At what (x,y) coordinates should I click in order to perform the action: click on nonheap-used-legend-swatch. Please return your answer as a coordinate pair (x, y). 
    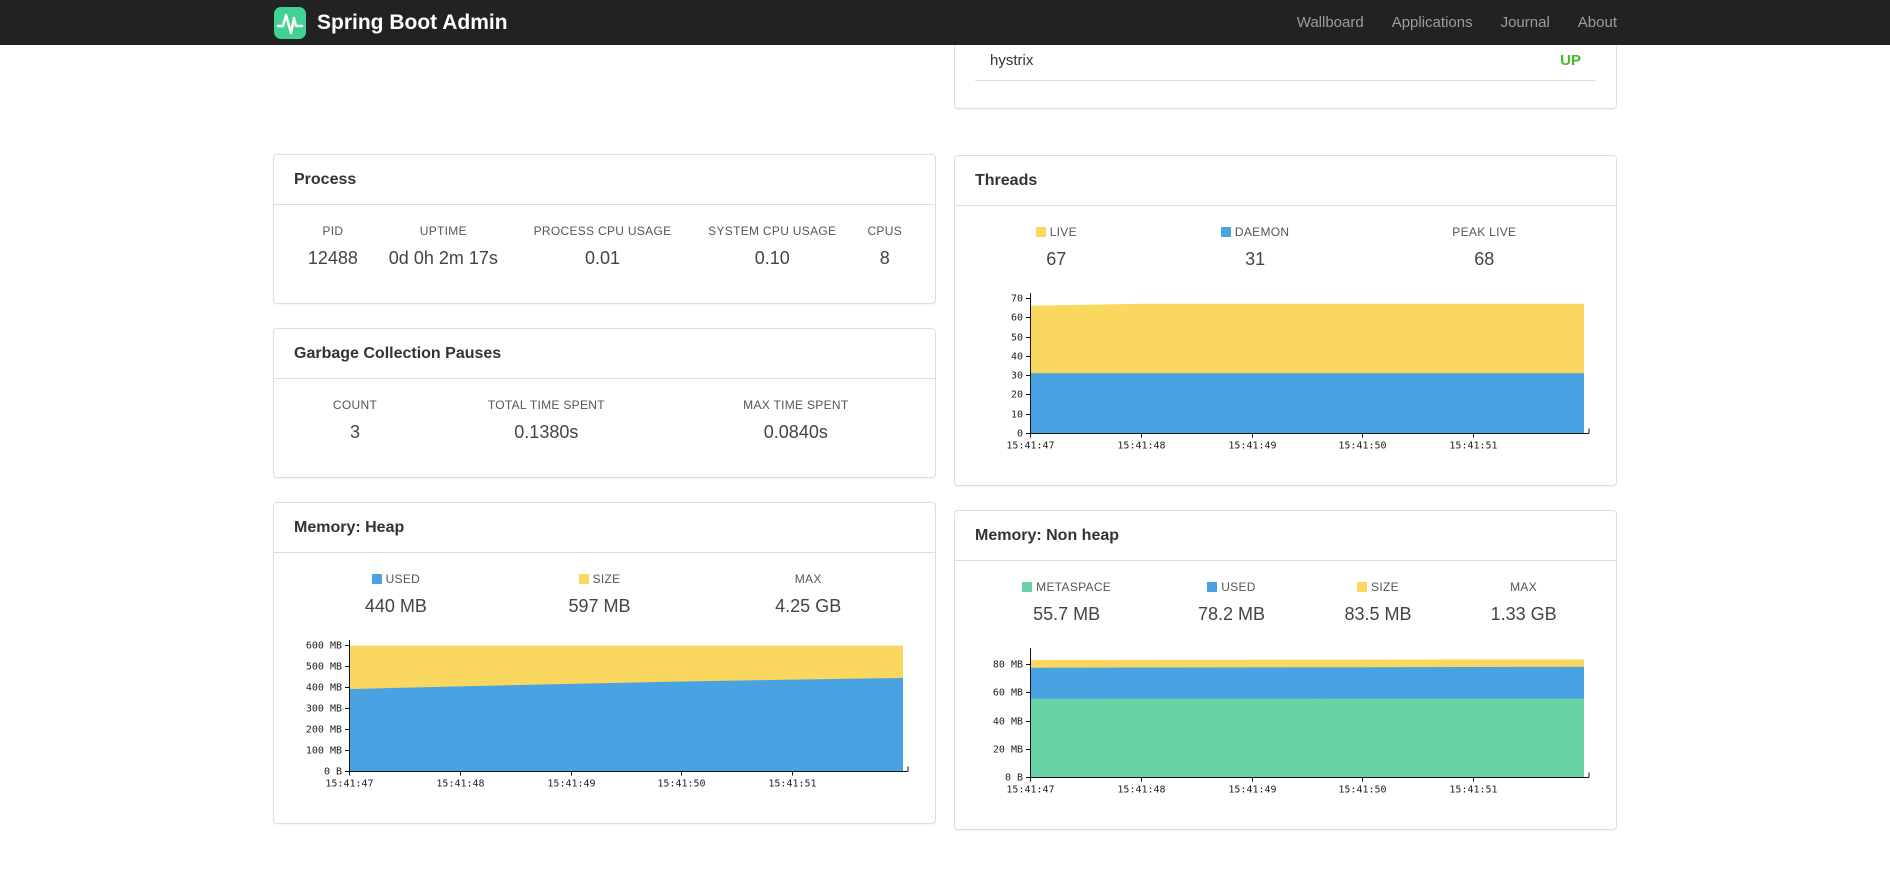
    Looking at the image, I should click on (1212, 587).